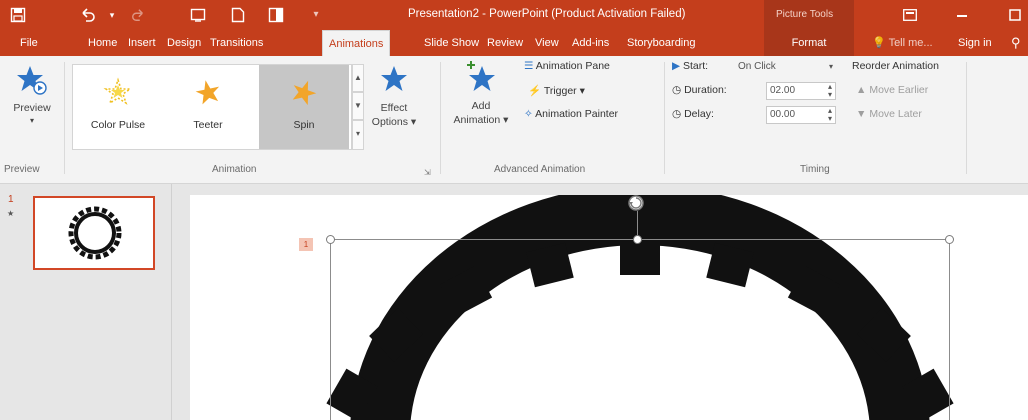  I want to click on tab-view: View, so click(547, 43).